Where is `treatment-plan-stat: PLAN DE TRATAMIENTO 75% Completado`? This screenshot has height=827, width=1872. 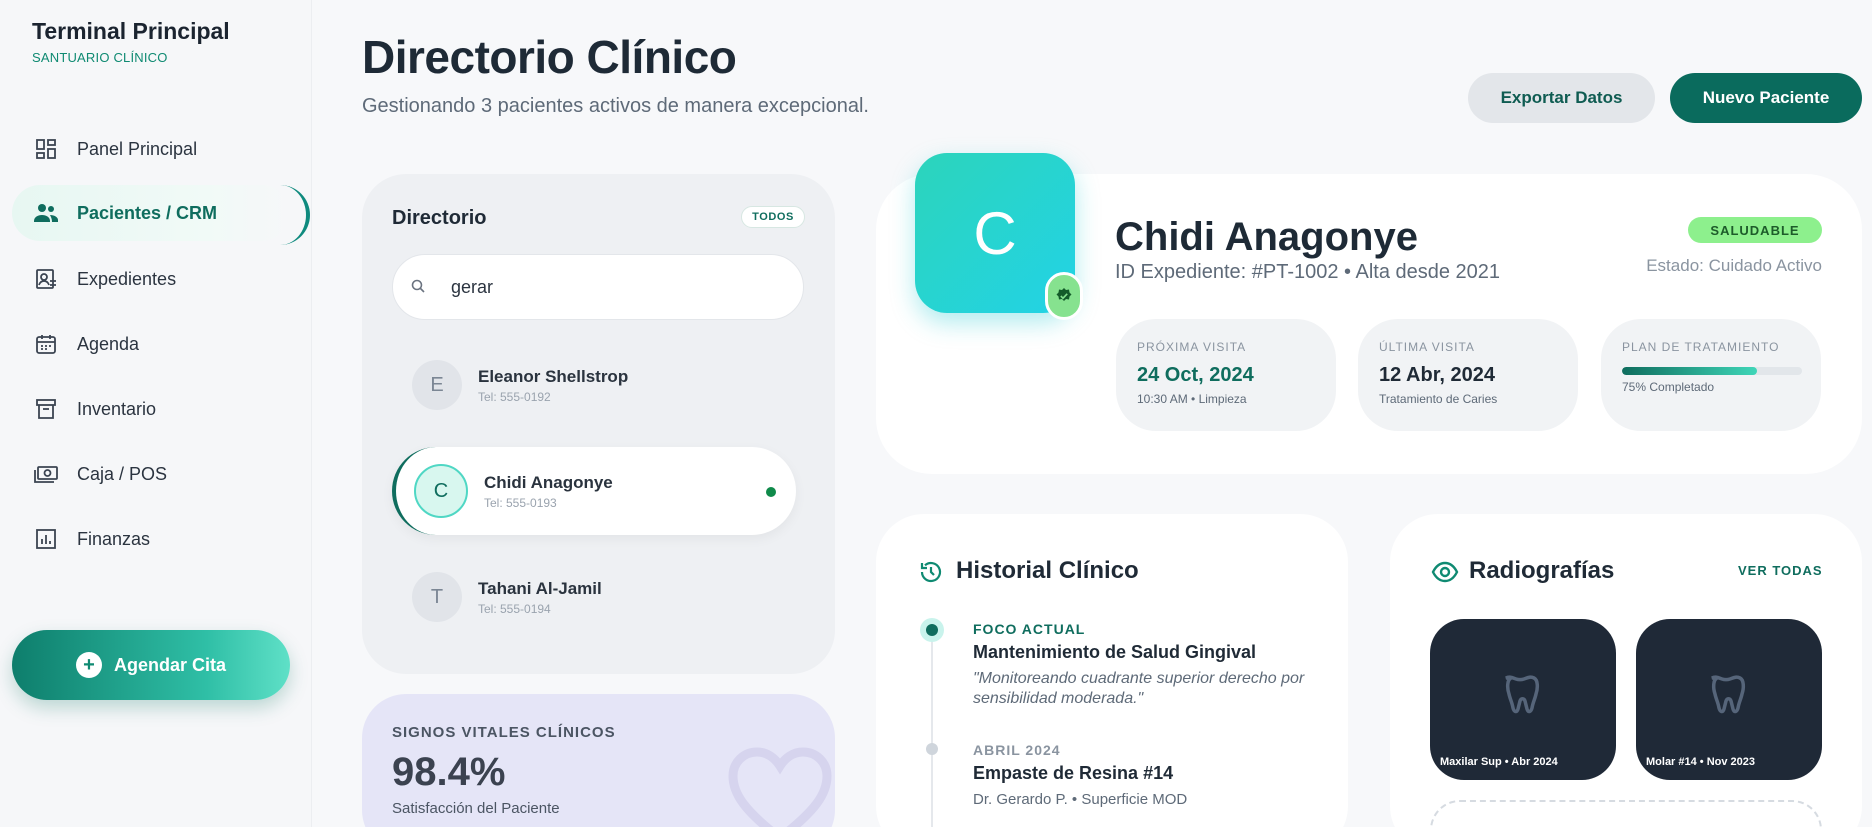
treatment-plan-stat: PLAN DE TRATAMIENTO 75% Completado is located at coordinates (1711, 375).